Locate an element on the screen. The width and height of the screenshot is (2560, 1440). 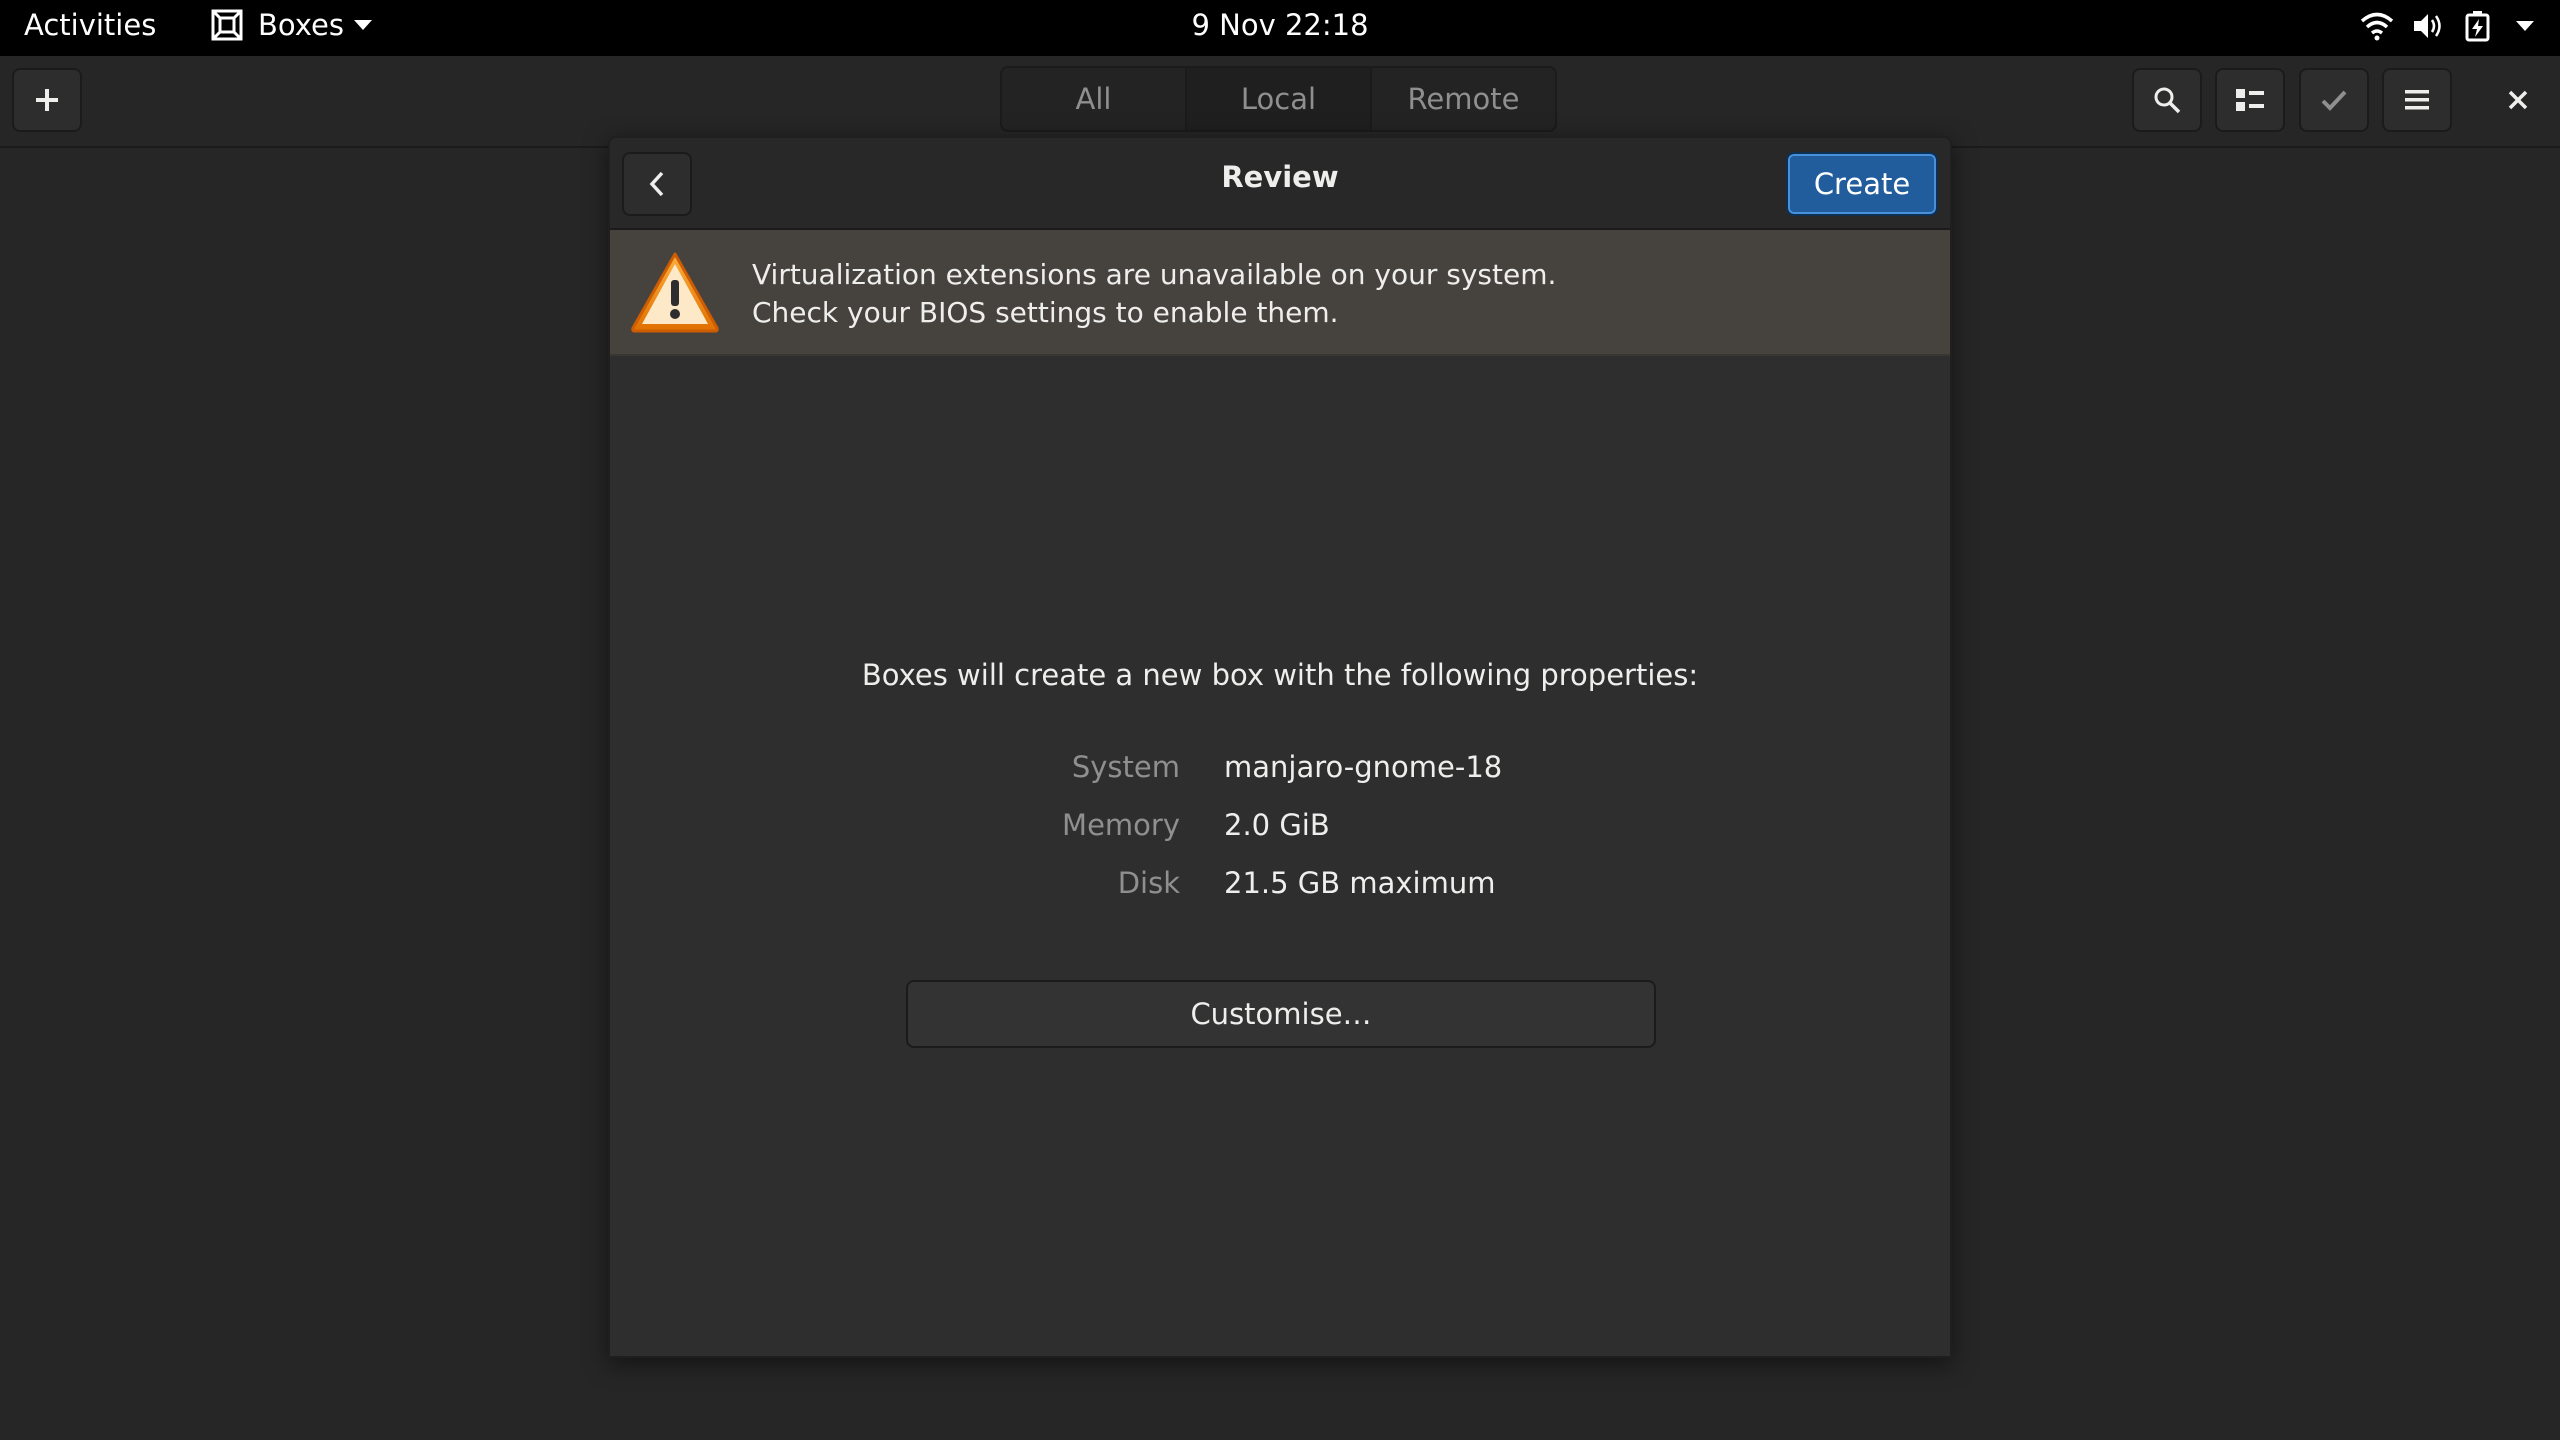
search-button is located at coordinates (2167, 100).